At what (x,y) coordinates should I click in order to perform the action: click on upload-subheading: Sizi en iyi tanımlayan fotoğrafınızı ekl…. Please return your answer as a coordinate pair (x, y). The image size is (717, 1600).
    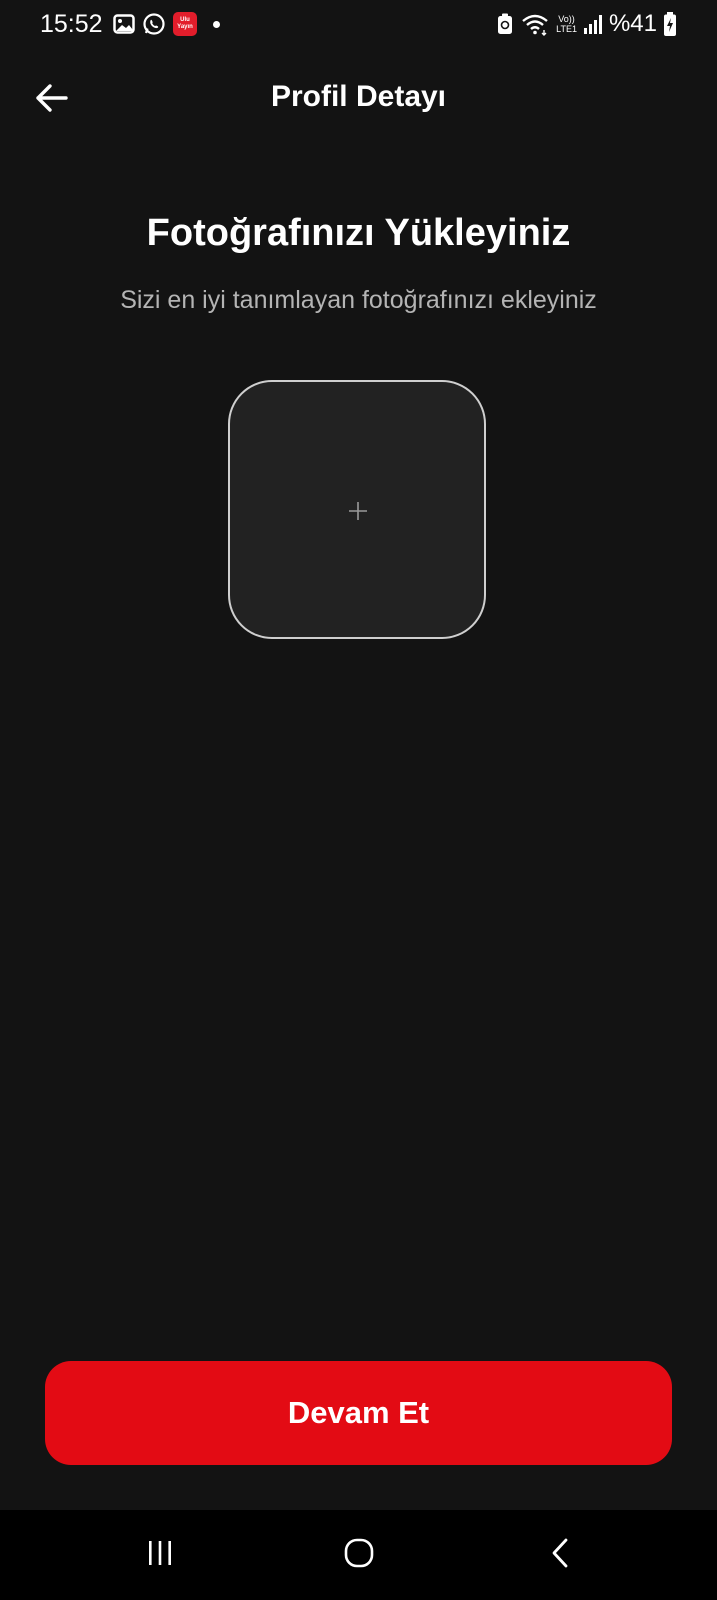
    Looking at the image, I should click on (358, 300).